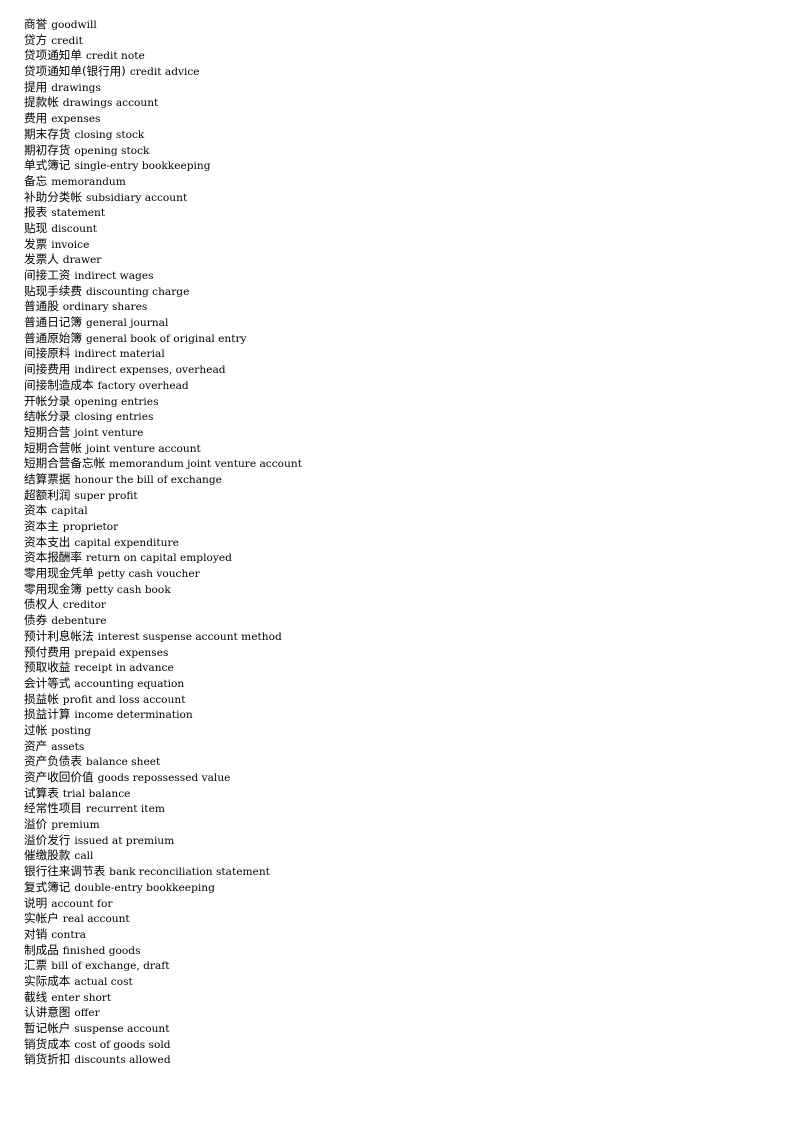 This screenshot has height=1123, width=794. What do you see at coordinates (78, 213) in the screenshot?
I see `term-english: statement` at bounding box center [78, 213].